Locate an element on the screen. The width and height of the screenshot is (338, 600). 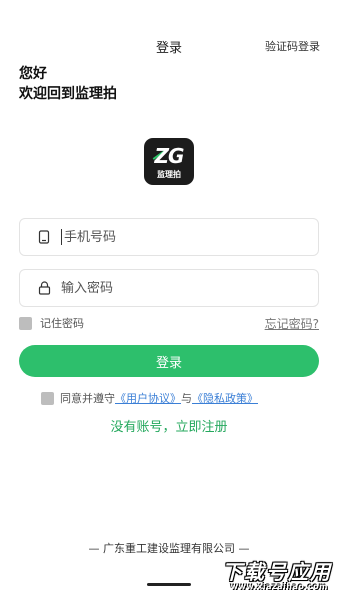
company-footer: — 广东重工建设监理有限公司 — is located at coordinates (169, 548).